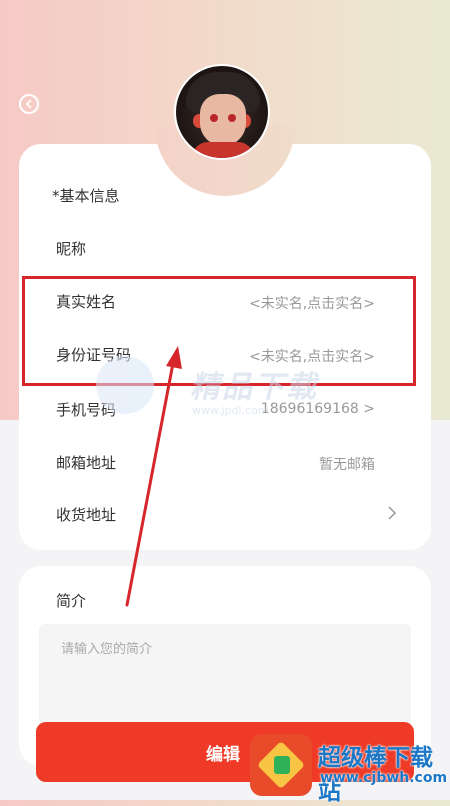  I want to click on row-value: 暂无邮箱, so click(347, 465).